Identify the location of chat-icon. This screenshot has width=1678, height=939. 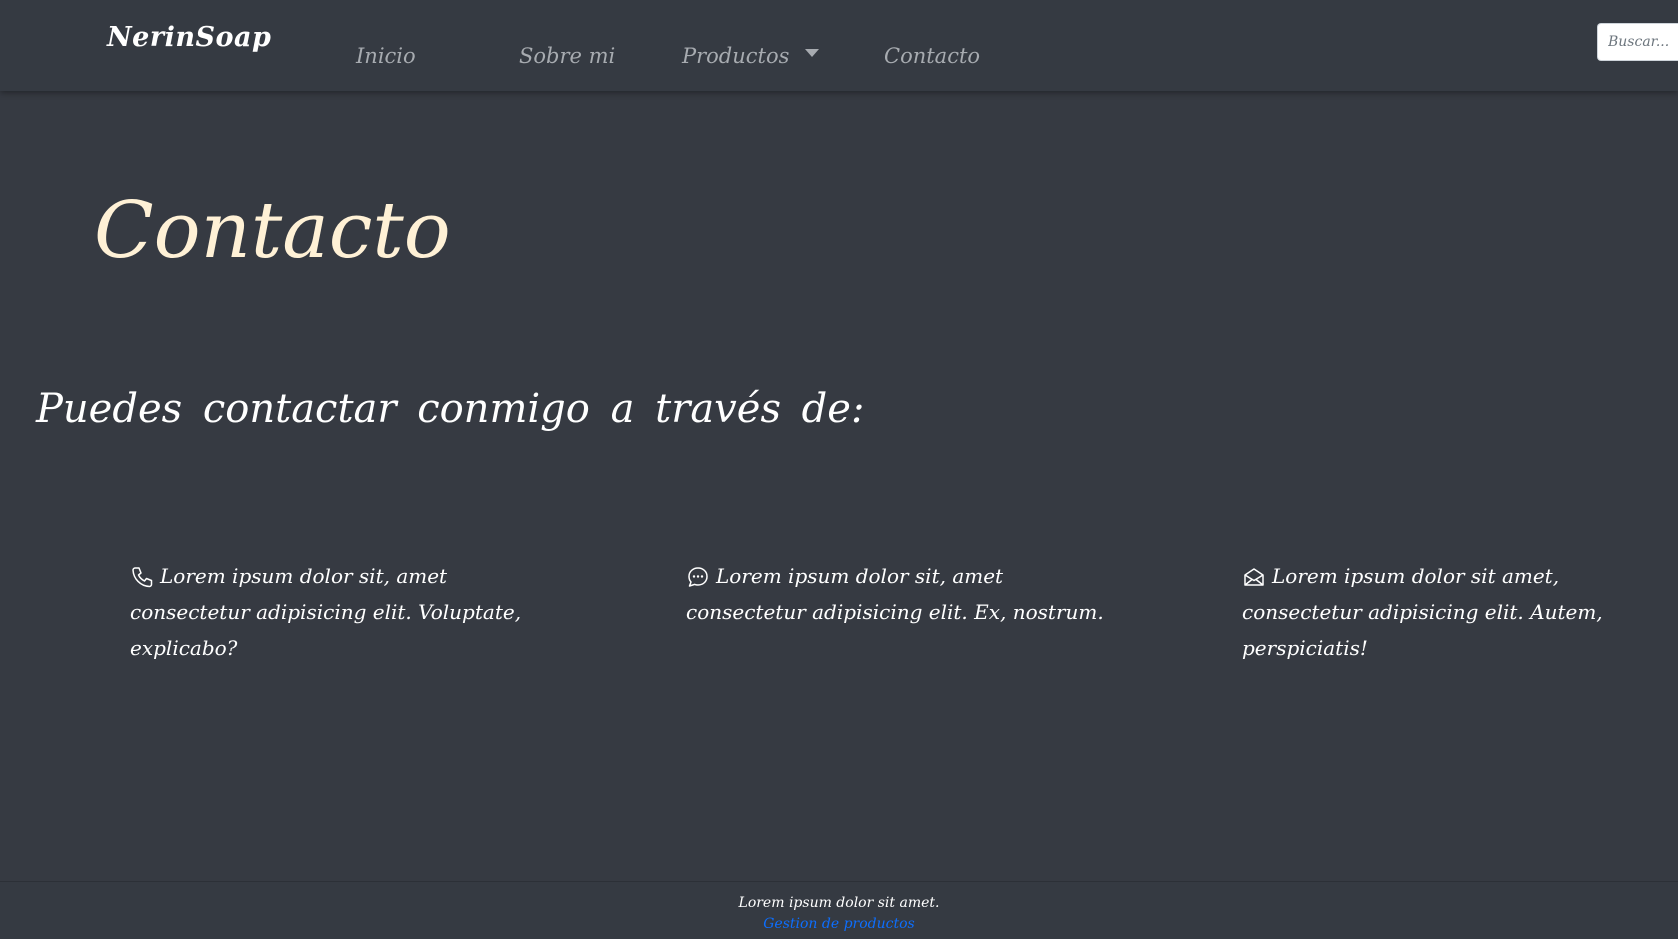
(698, 577).